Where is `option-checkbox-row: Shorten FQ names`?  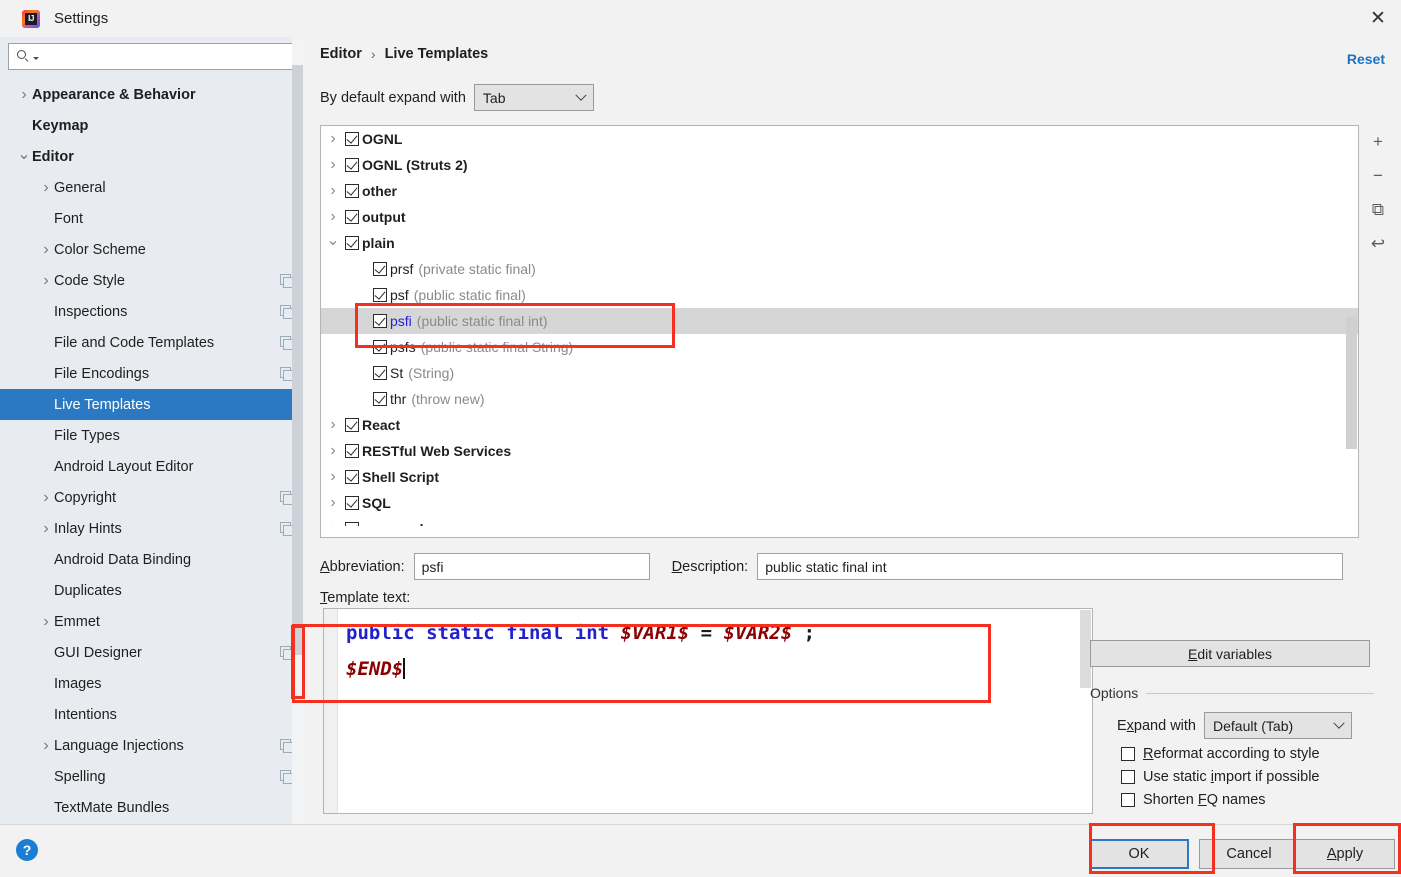 option-checkbox-row: Shorten FQ names is located at coordinates (1232, 800).